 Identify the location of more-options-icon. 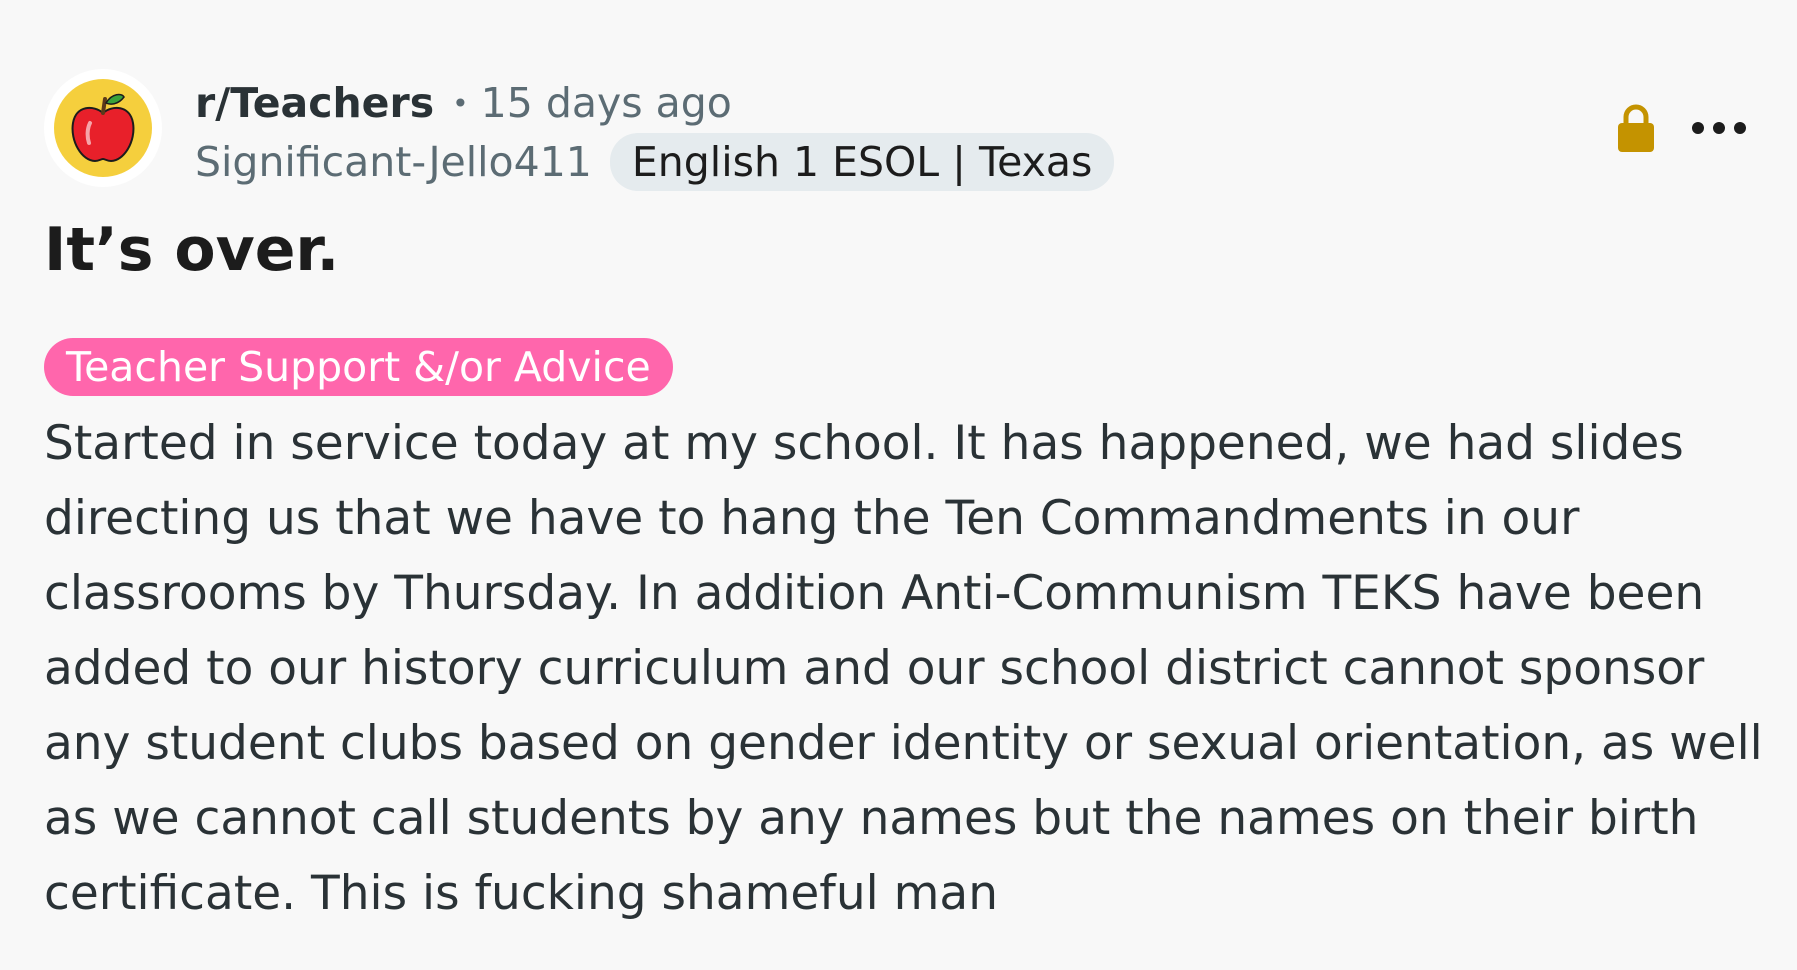
(1719, 128).